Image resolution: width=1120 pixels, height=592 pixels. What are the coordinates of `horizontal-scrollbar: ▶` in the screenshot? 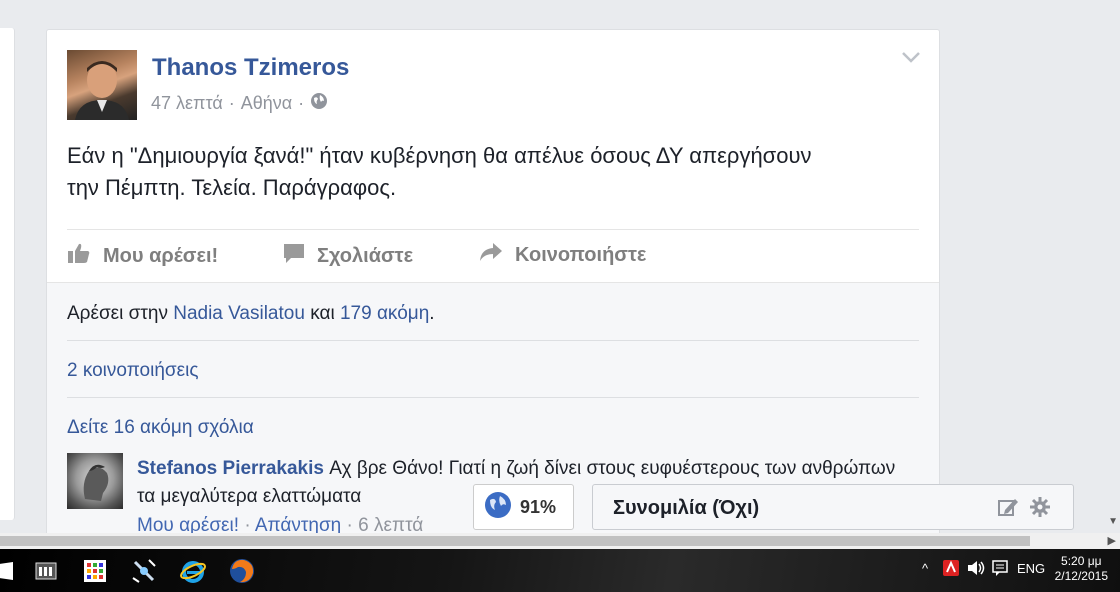 It's located at (560, 541).